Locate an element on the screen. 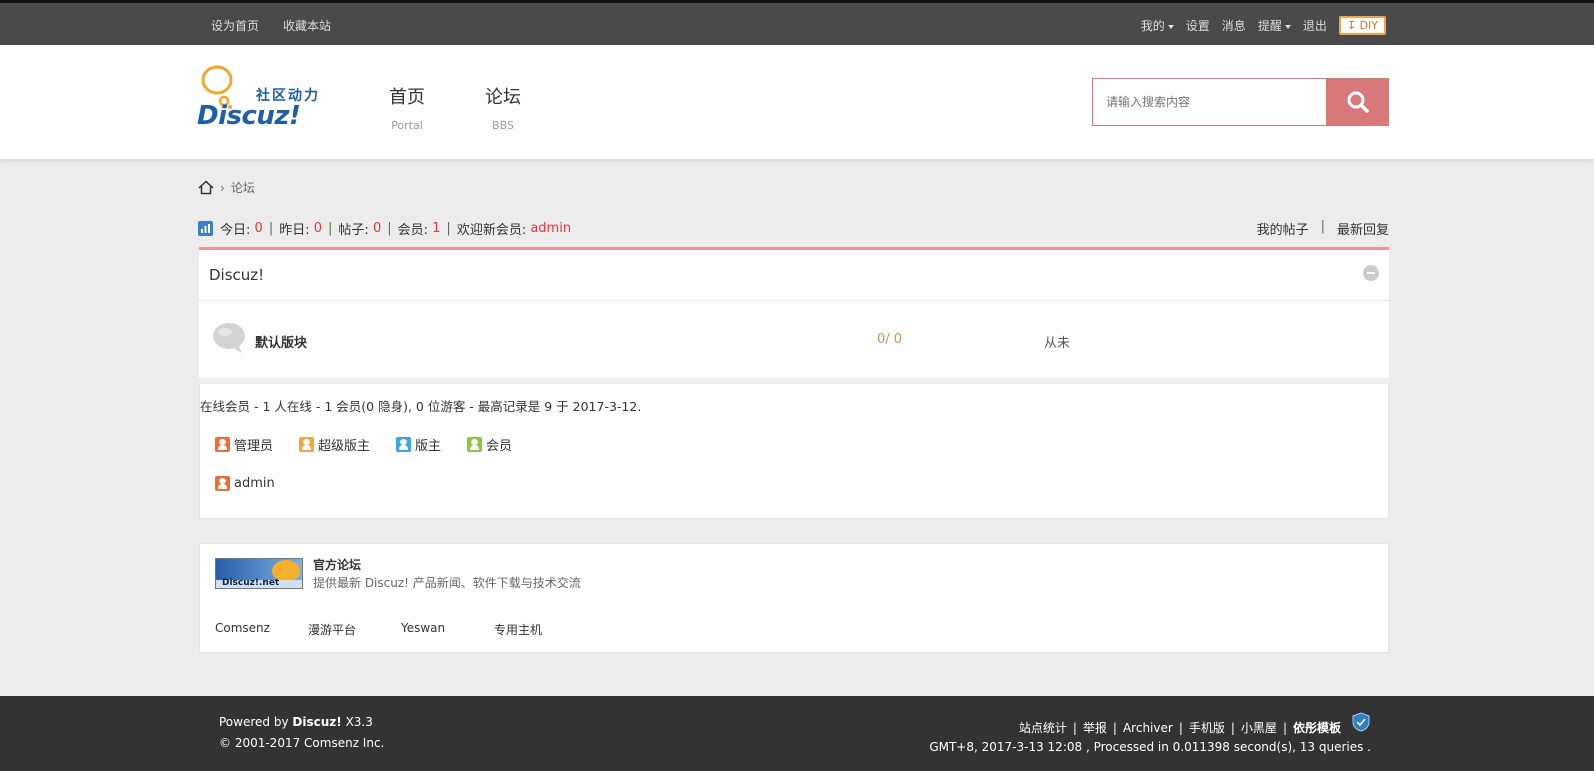 This screenshot has height=771, width=1594. footer-link-mobile: 手机版 is located at coordinates (1207, 727).